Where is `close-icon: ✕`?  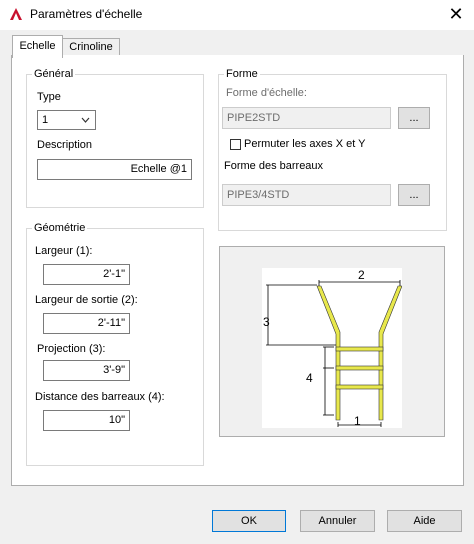
close-icon: ✕ is located at coordinates (456, 14).